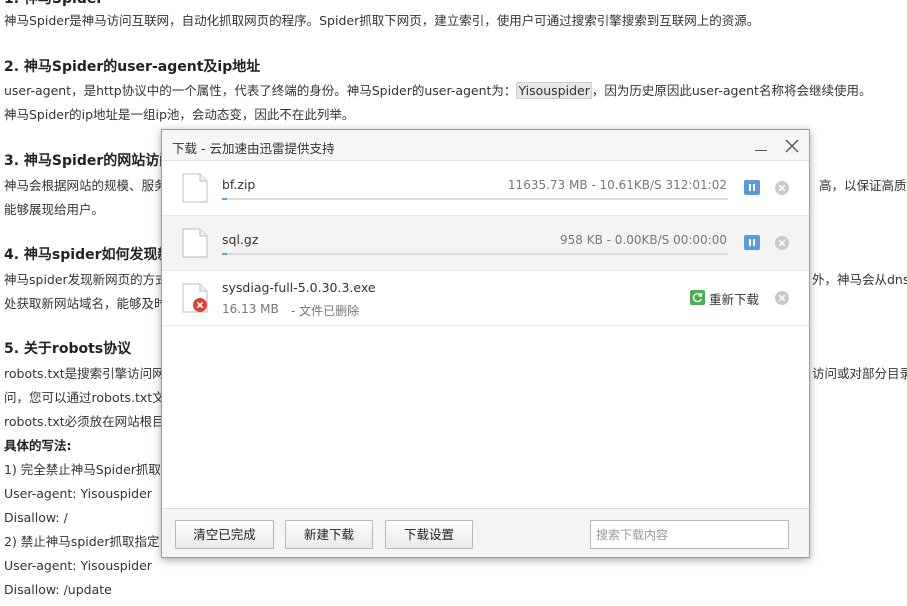  Describe the element at coordinates (54, 209) in the screenshot. I see `article-paragraph: 能够展现给用户。` at that location.